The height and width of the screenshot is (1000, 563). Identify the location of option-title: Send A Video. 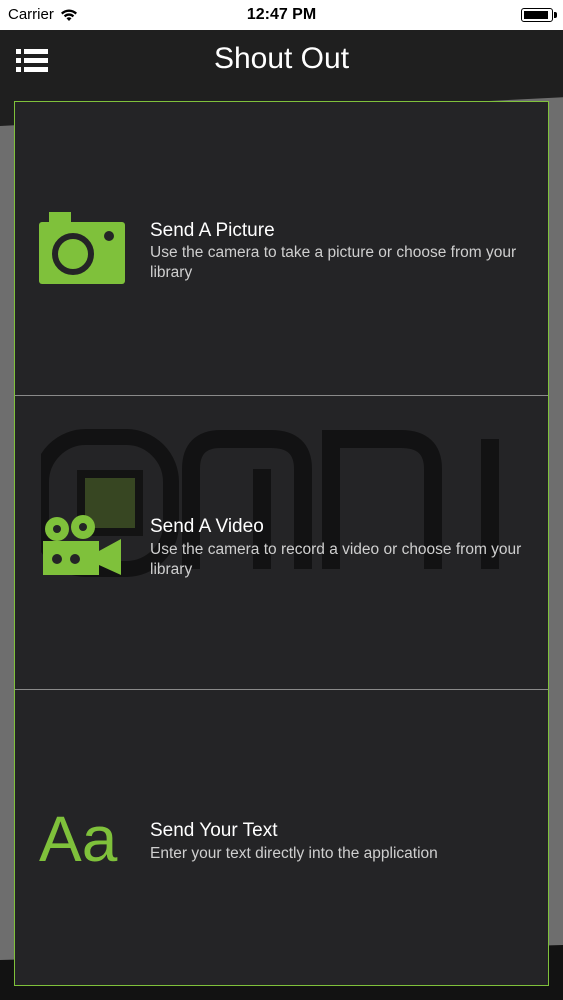
(207, 526).